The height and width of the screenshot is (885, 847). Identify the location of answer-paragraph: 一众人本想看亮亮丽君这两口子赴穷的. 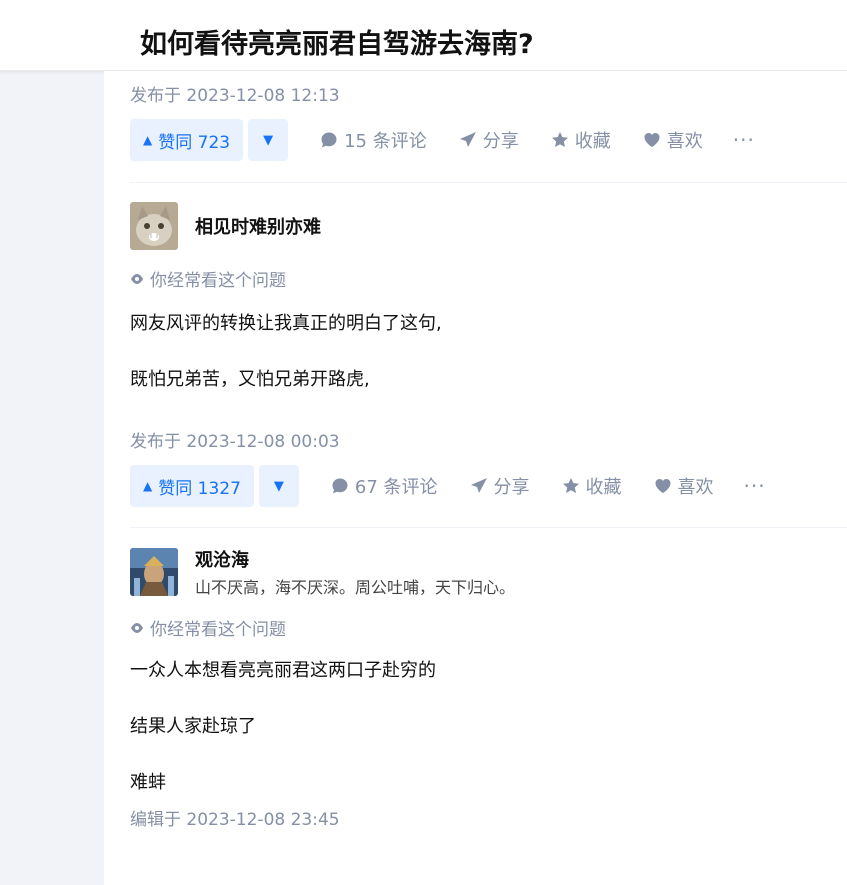
(283, 670).